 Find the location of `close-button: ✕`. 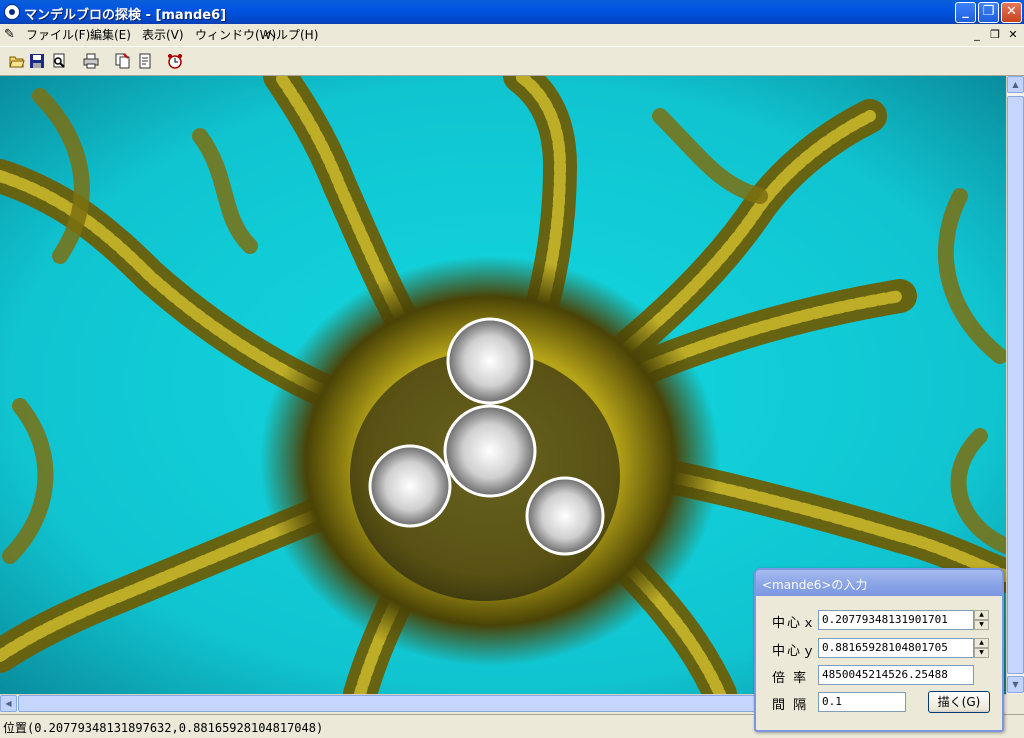

close-button: ✕ is located at coordinates (1011, 12).